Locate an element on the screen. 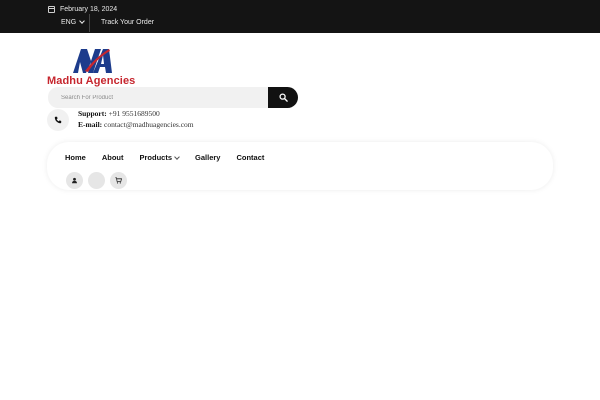  nav-item-products: Products is located at coordinates (160, 157).